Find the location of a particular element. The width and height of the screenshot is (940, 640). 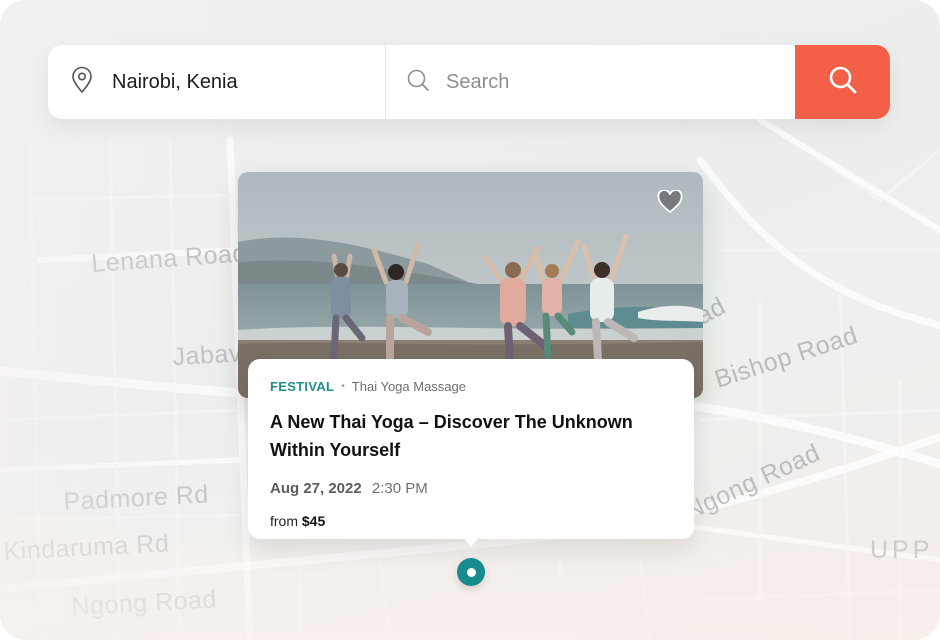

map-label: Kindaruma Rd is located at coordinates (86, 547).